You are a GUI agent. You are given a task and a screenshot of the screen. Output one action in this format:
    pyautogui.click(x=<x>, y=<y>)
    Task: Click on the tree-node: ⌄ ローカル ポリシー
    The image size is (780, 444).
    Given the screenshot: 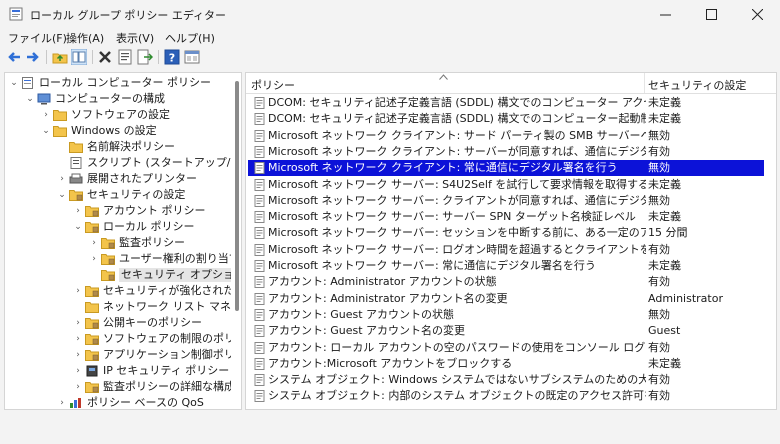 What is the action you would take?
    pyautogui.click(x=118, y=227)
    